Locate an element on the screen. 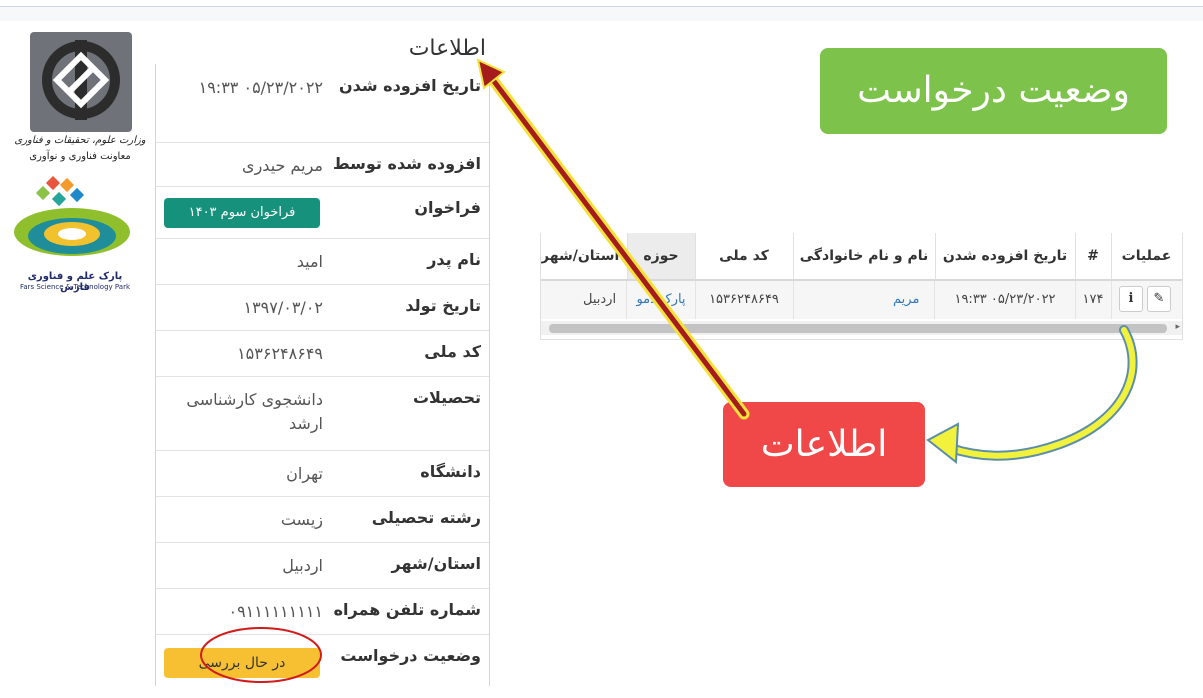 This screenshot has width=1203, height=698. detail-row-father-name: نام پدر امید is located at coordinates (322, 261).